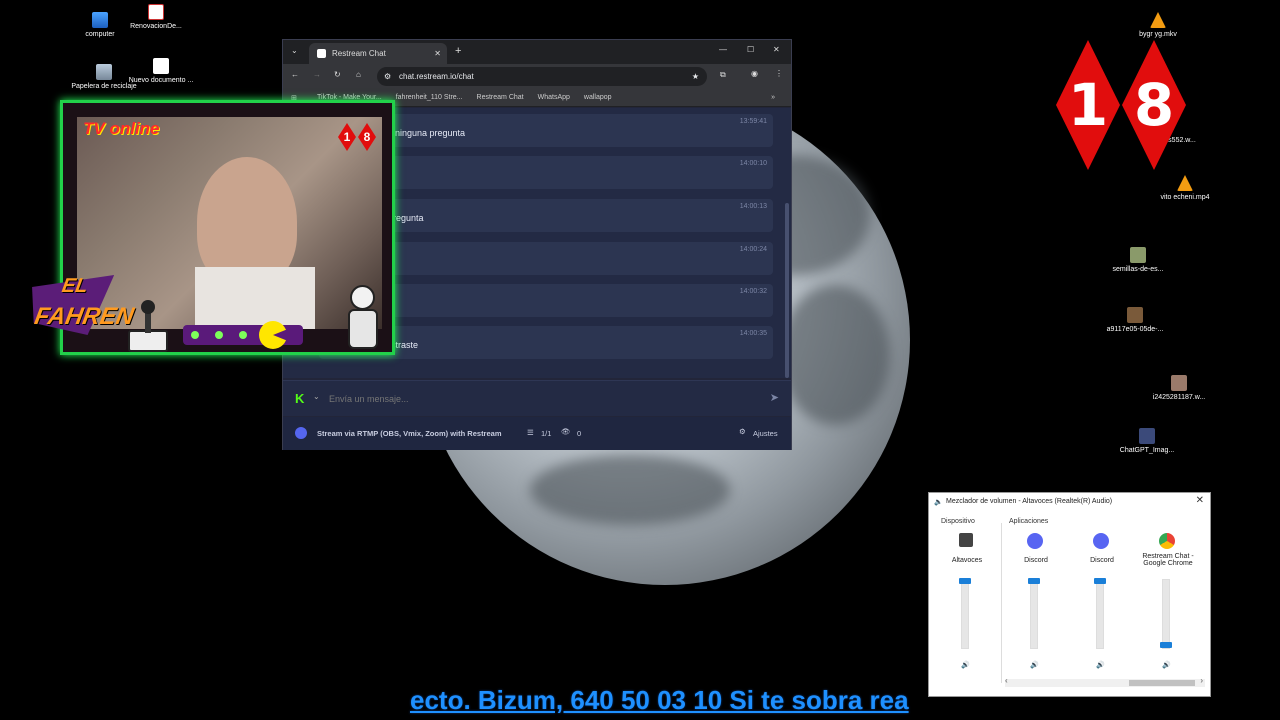 The image size is (1280, 720). I want to click on device-section-label: Dispositivo, so click(958, 521).